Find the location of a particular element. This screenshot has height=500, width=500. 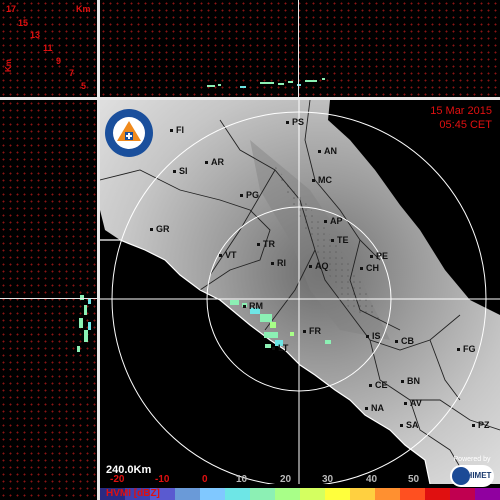

legend-value: 50 is located at coordinates (414, 479).